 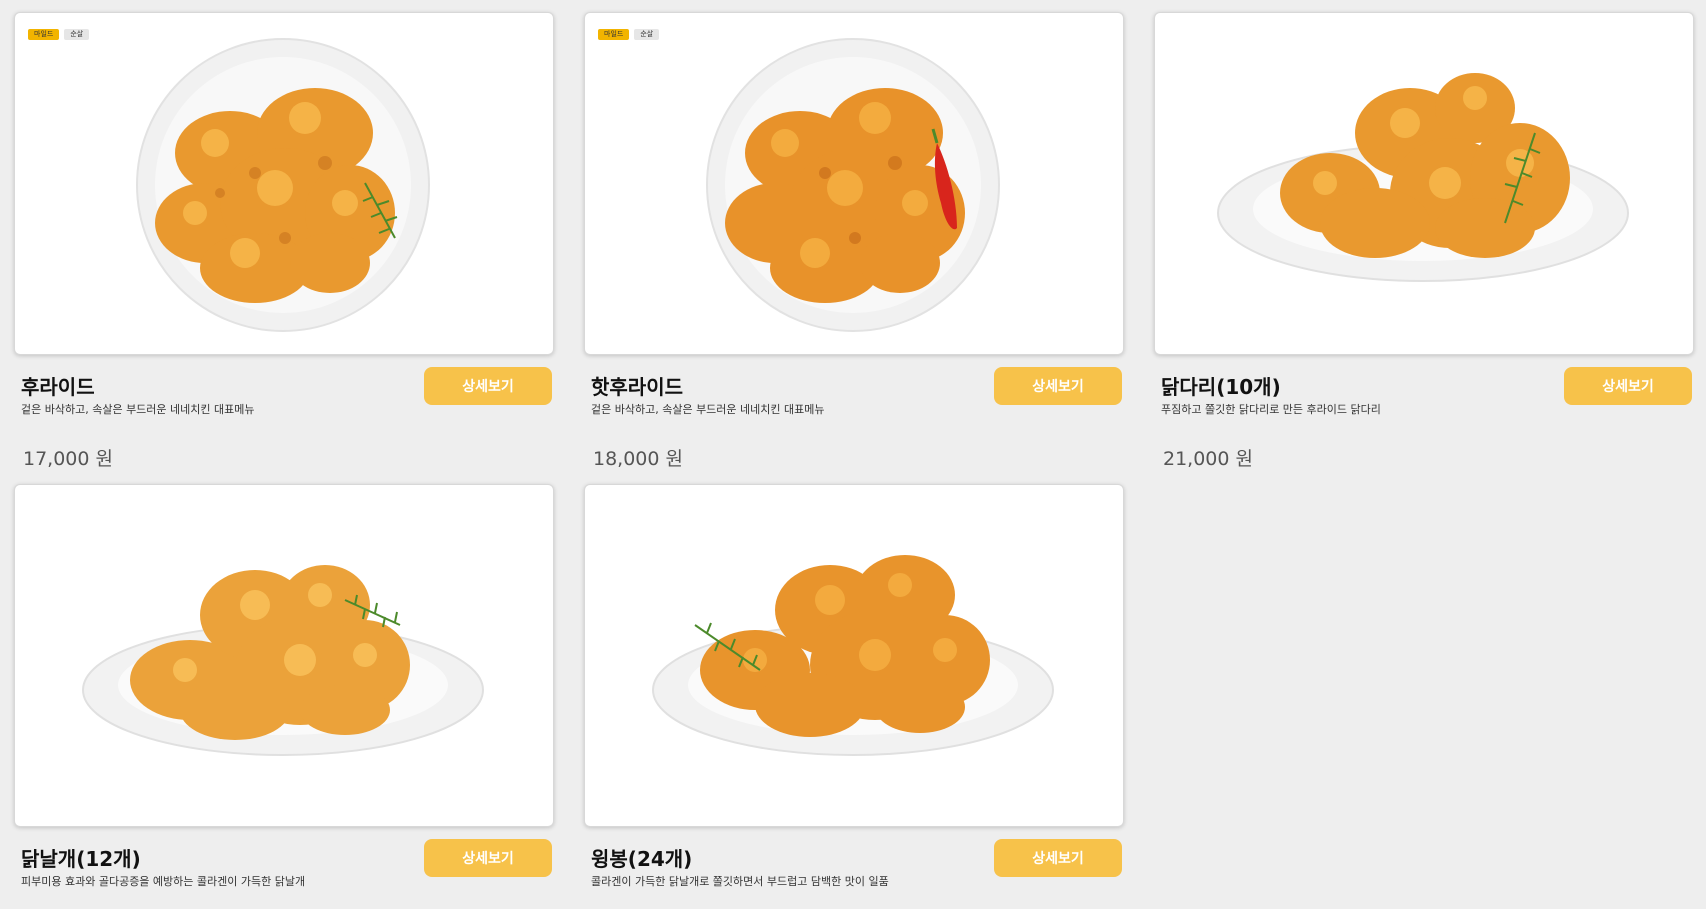 What do you see at coordinates (81, 859) in the screenshot?
I see `menu-name: 닭날개(12개)` at bounding box center [81, 859].